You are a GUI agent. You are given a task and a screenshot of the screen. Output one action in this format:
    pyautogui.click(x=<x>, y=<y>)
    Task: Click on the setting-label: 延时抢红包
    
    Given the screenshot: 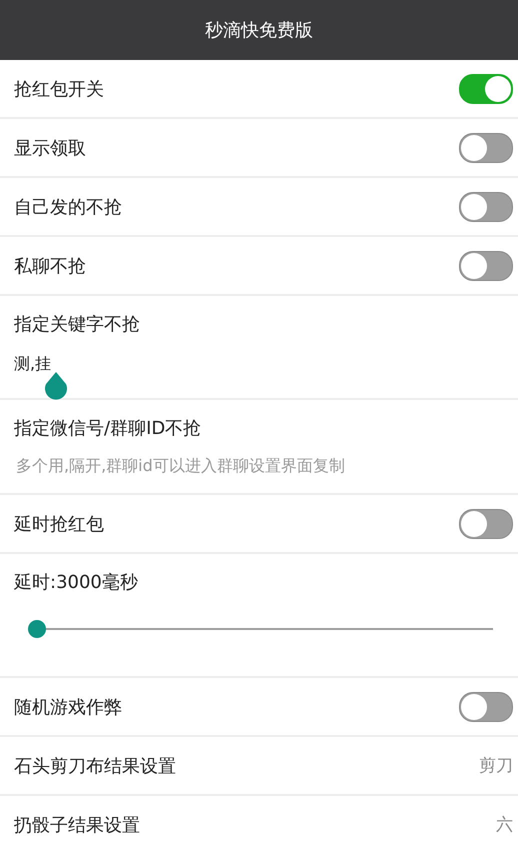 What is the action you would take?
    pyautogui.click(x=59, y=524)
    